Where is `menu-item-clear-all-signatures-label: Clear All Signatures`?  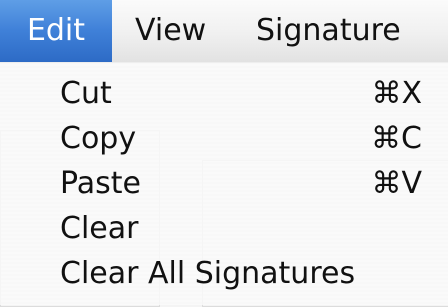 menu-item-clear-all-signatures-label: Clear All Signatures is located at coordinates (208, 273).